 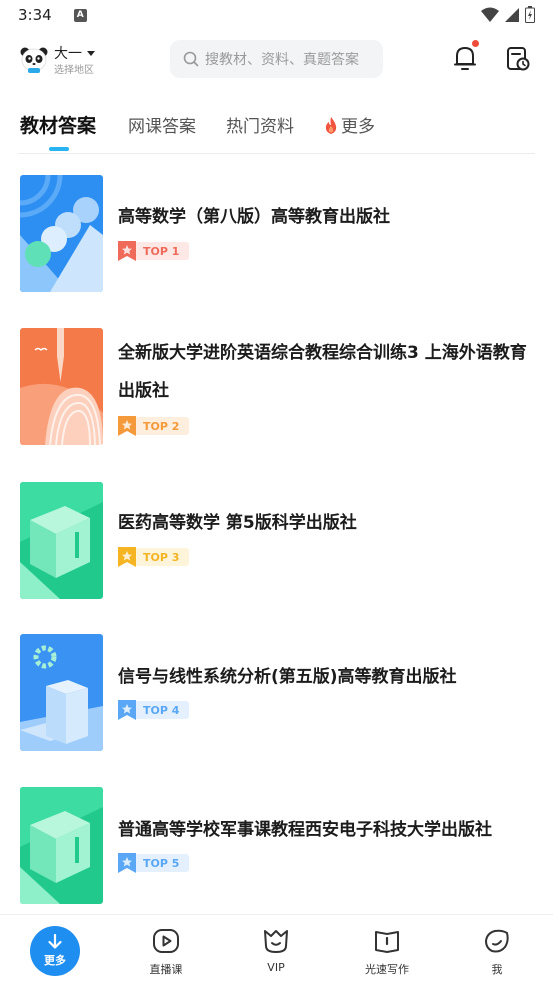 I want to click on nav-live-class-label: 直播课, so click(x=166, y=969).